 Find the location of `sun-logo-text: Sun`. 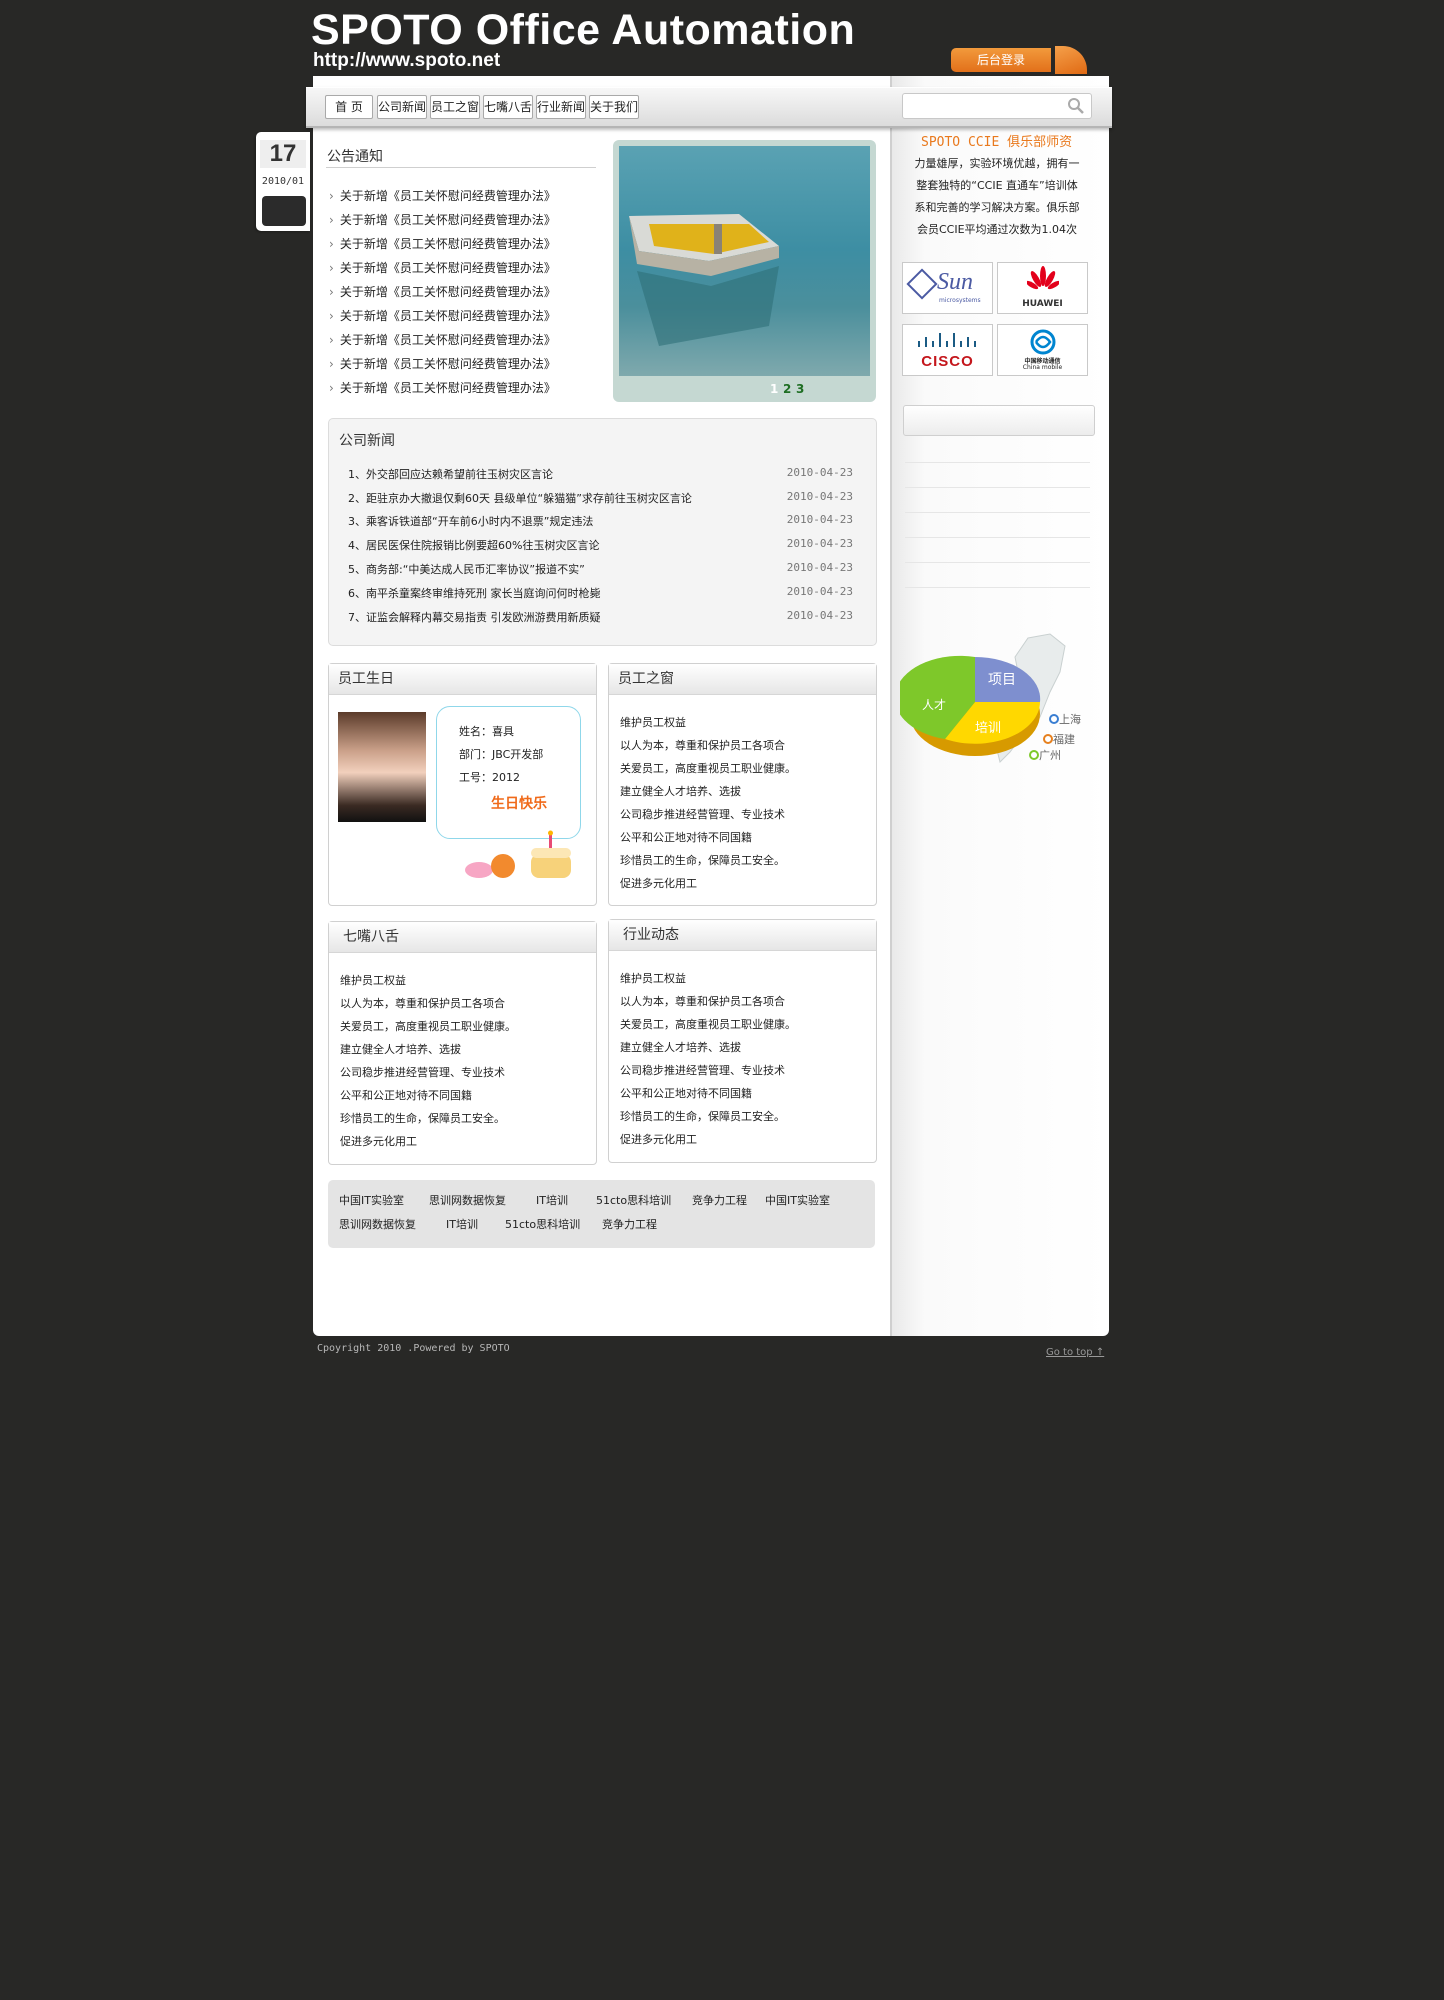

sun-logo-text: Sun is located at coordinates (955, 282).